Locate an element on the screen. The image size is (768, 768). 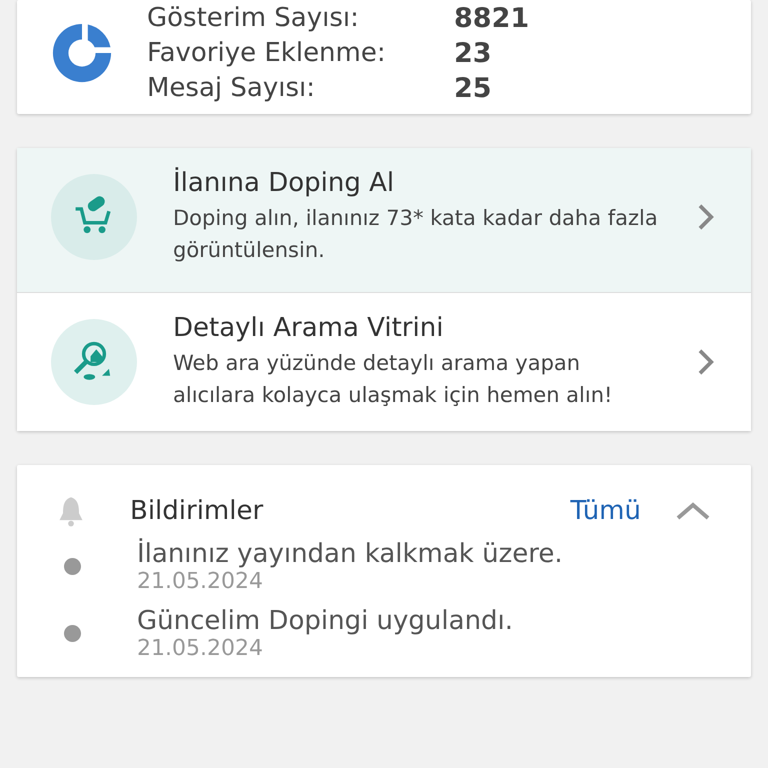
promotion-description: Web ara yüzünde detaylı arama yapan alıcılara kolayca ulaşmak için hemen alın! is located at coordinates (393, 379).